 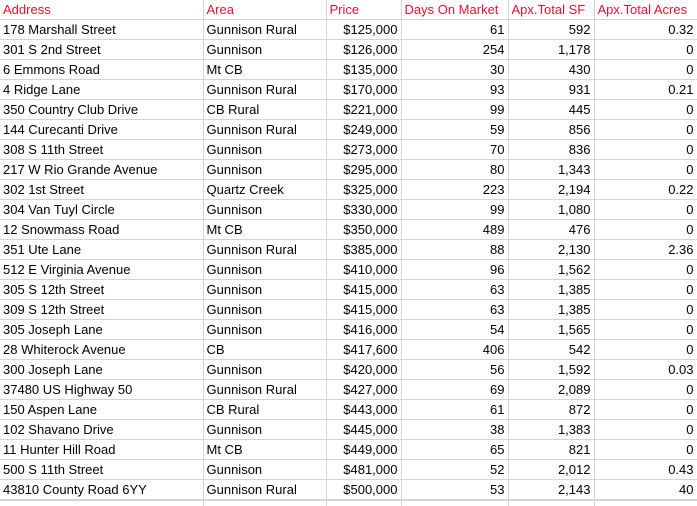 What do you see at coordinates (455, 469) in the screenshot?
I see `cell-days-on-market: 52` at bounding box center [455, 469].